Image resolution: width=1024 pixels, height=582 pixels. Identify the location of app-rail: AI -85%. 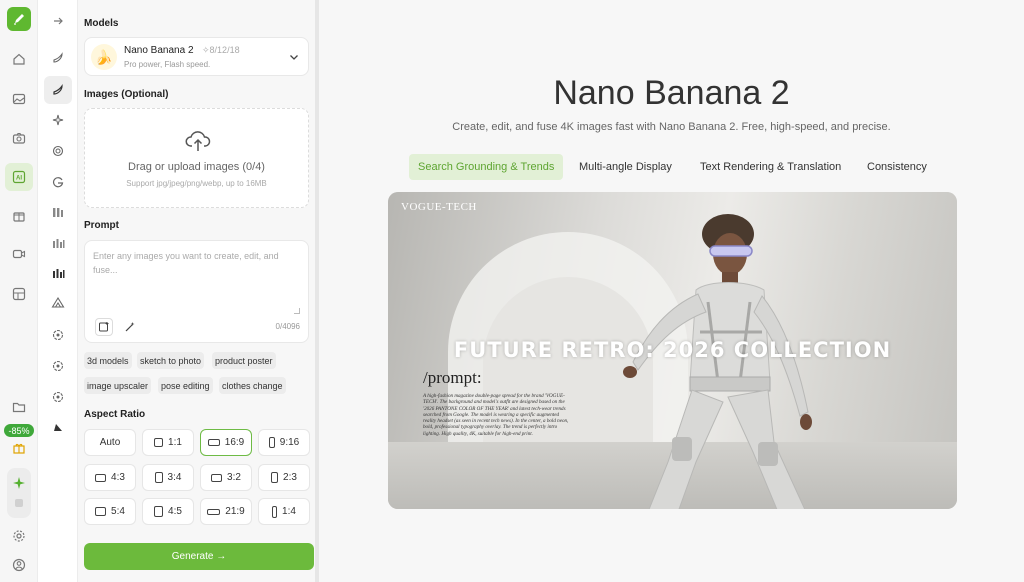
(19, 291).